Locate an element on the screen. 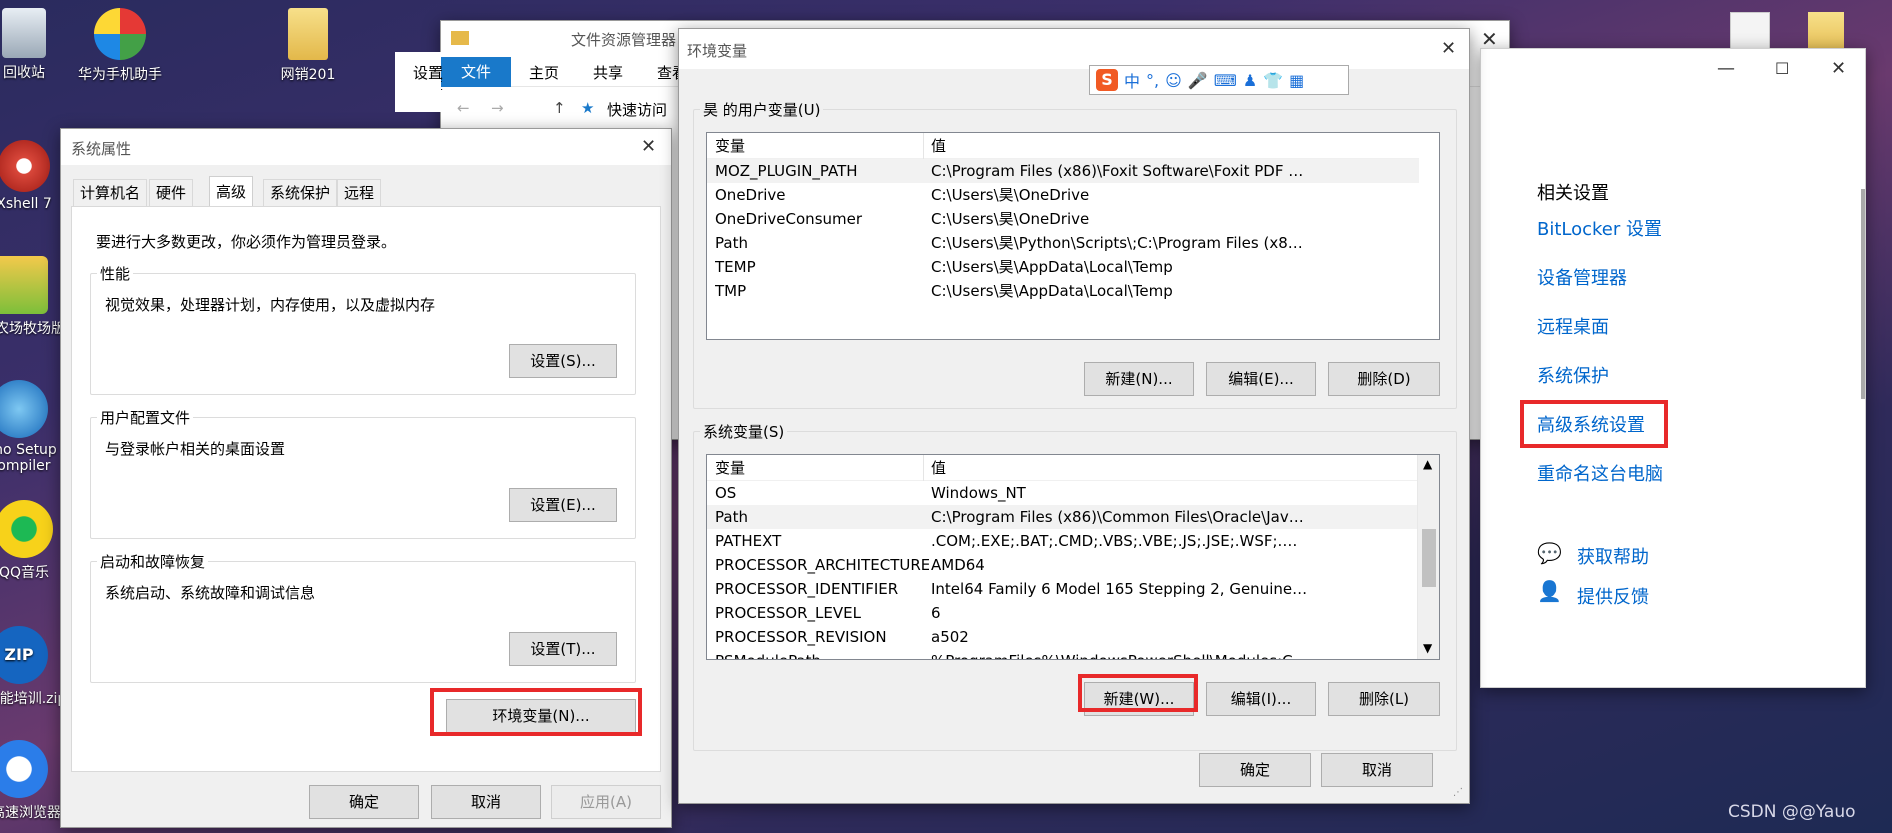 This screenshot has width=1892, height=833. link-feedback: 提供反馈 is located at coordinates (1613, 596).